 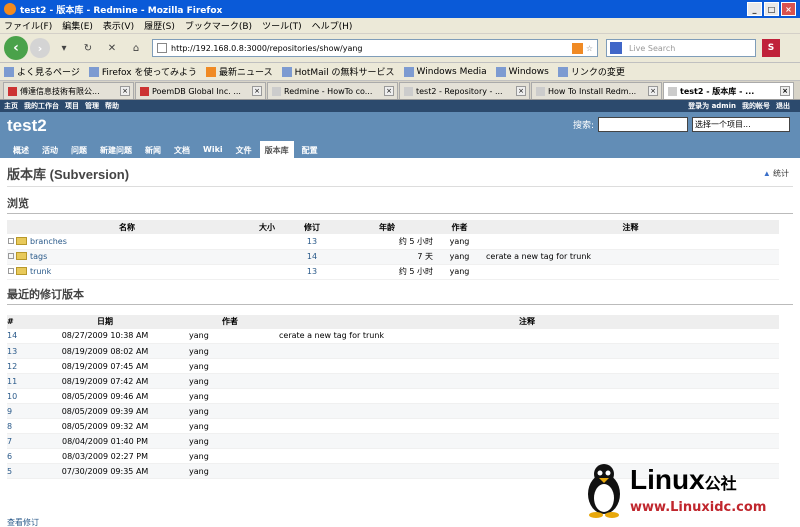 What do you see at coordinates (42, 71) in the screenshot?
I see `bookmark-item: よく見るページ` at bounding box center [42, 71].